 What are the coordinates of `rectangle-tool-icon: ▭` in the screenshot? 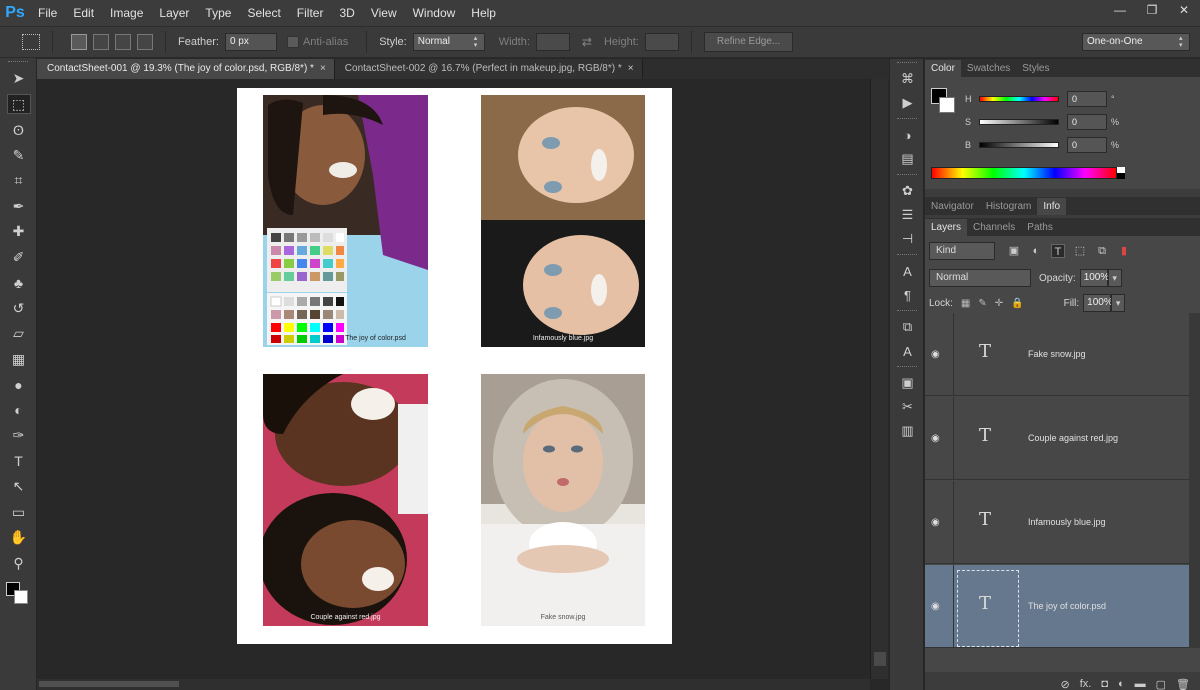 It's located at (18, 513).